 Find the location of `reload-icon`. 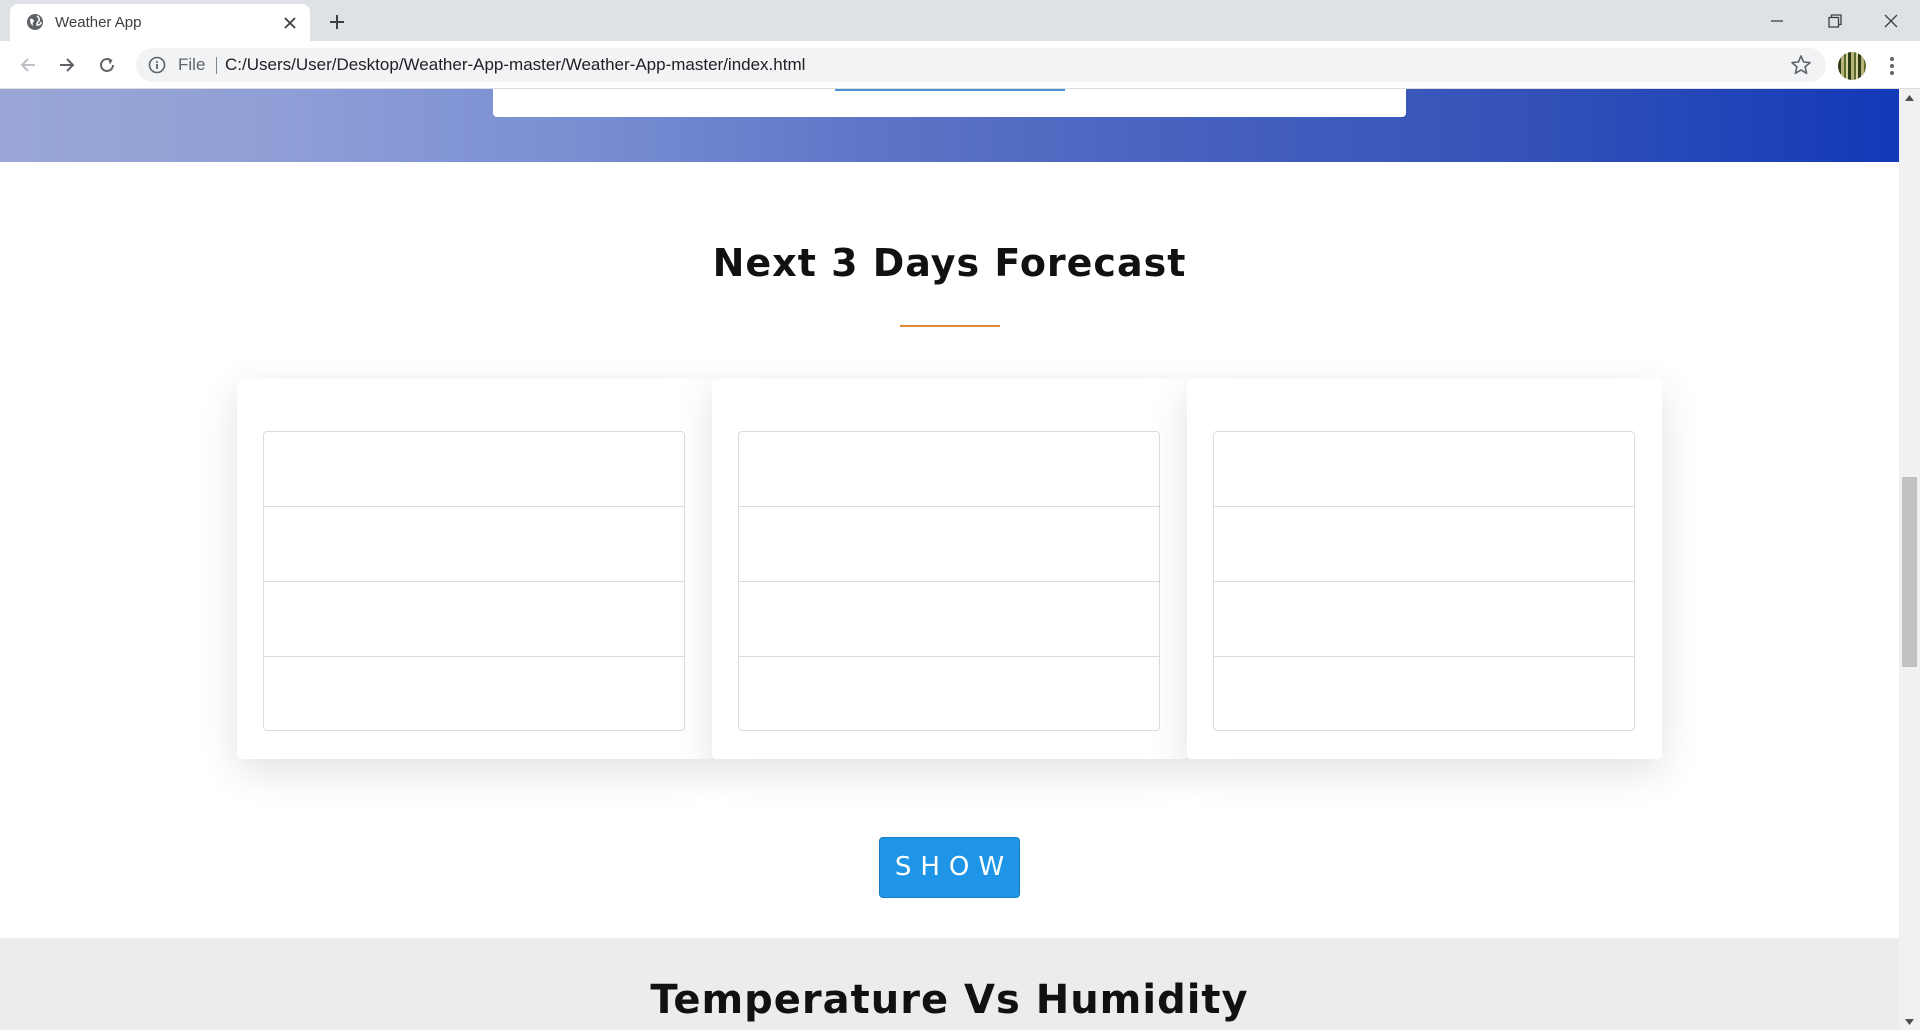

reload-icon is located at coordinates (107, 65).